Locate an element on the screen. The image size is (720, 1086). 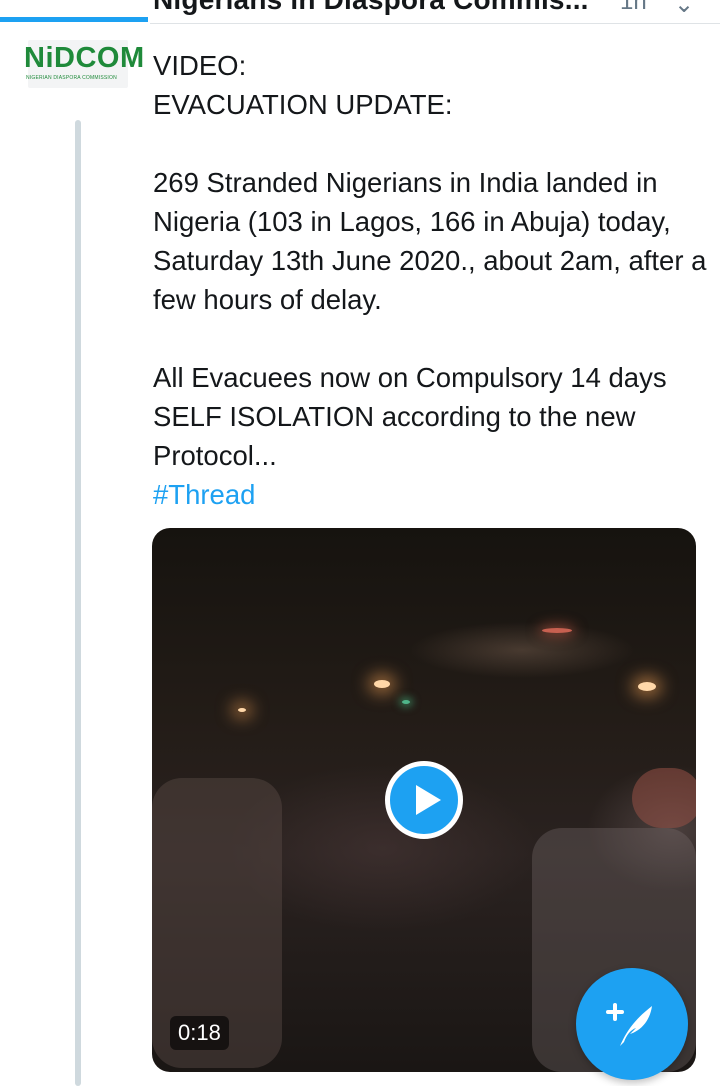
play-icon is located at coordinates (428, 800).